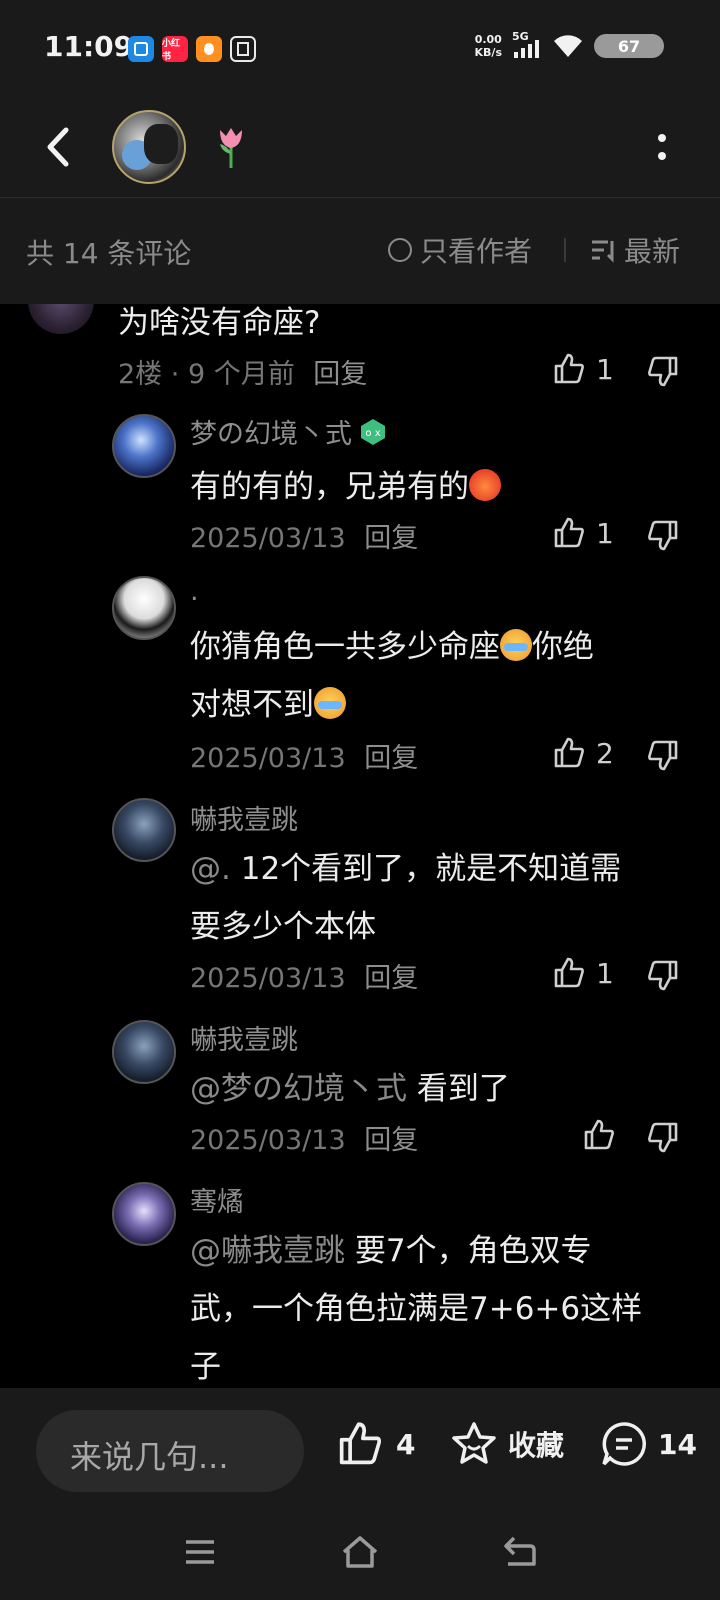 The height and width of the screenshot is (1600, 720). What do you see at coordinates (58, 147) in the screenshot?
I see `back-arrow-icon` at bounding box center [58, 147].